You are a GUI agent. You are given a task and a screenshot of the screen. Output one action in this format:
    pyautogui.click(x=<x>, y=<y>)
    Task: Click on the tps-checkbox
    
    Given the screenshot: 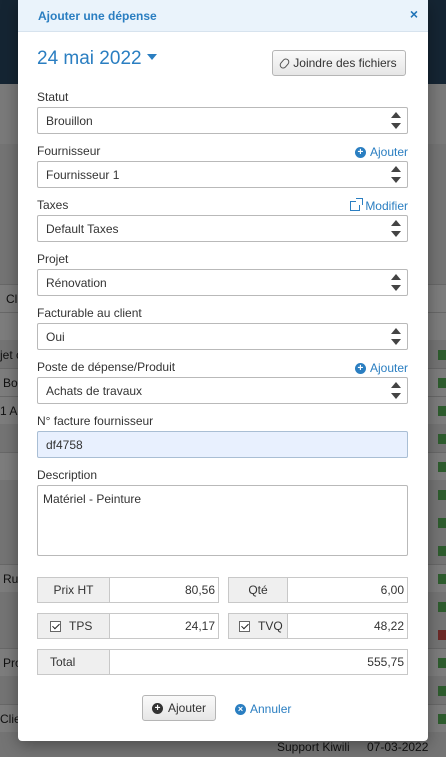 What is the action you would take?
    pyautogui.click(x=55, y=626)
    